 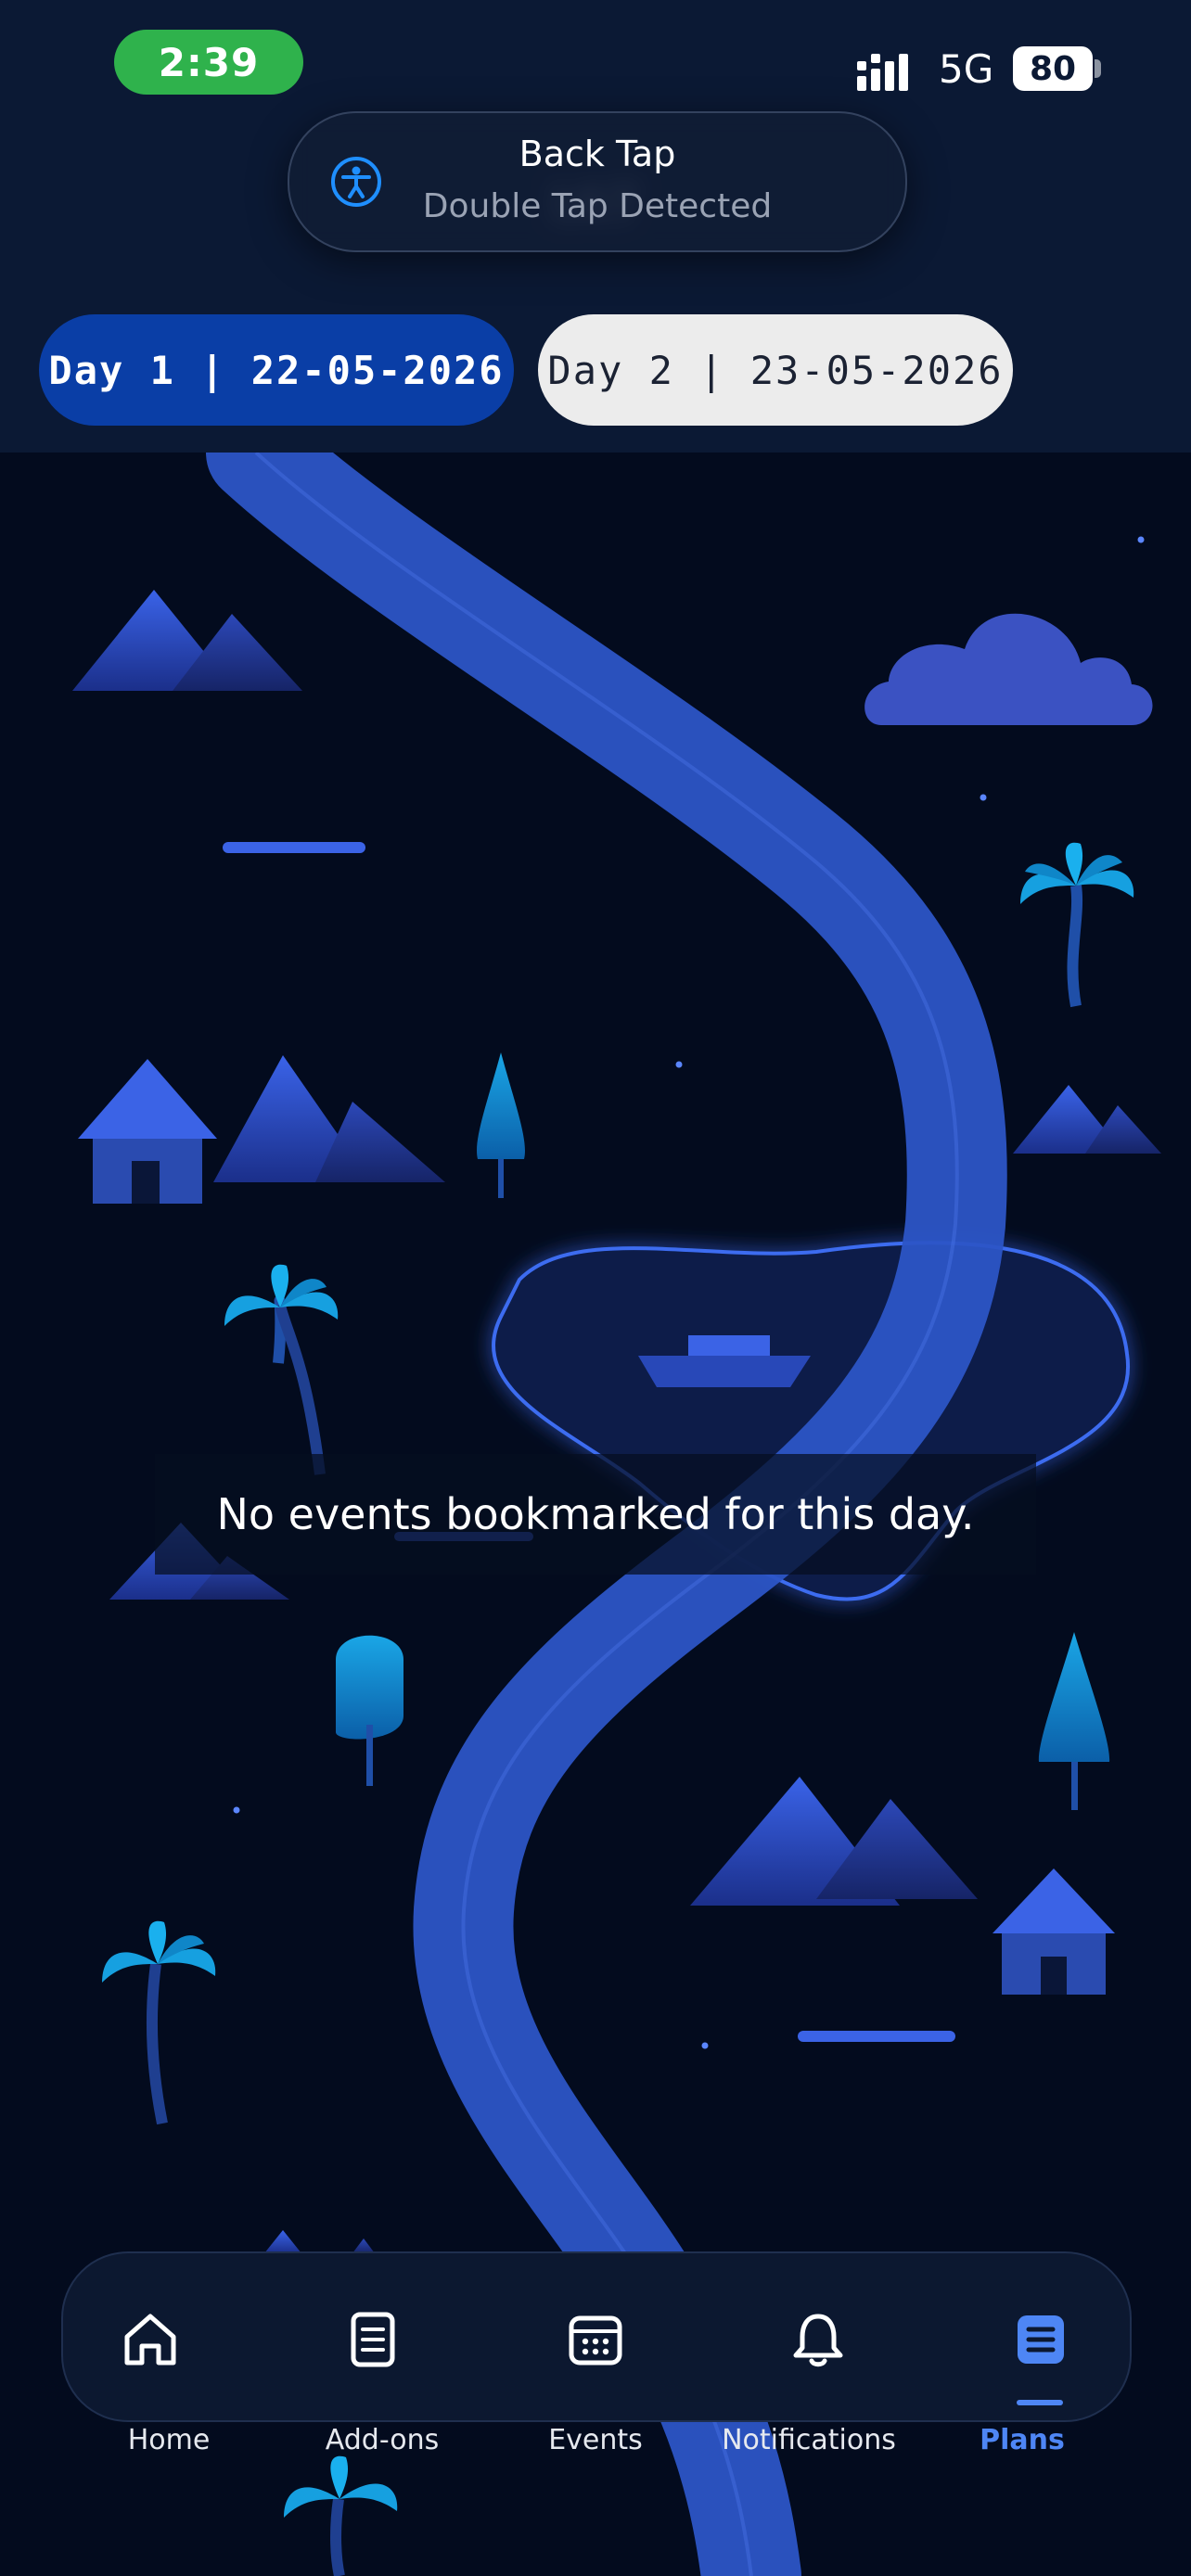 What do you see at coordinates (1040, 2402) in the screenshot?
I see `active-tab-indicator` at bounding box center [1040, 2402].